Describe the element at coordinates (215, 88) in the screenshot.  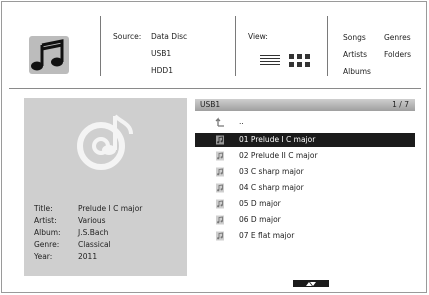
I see `header-separator` at that location.